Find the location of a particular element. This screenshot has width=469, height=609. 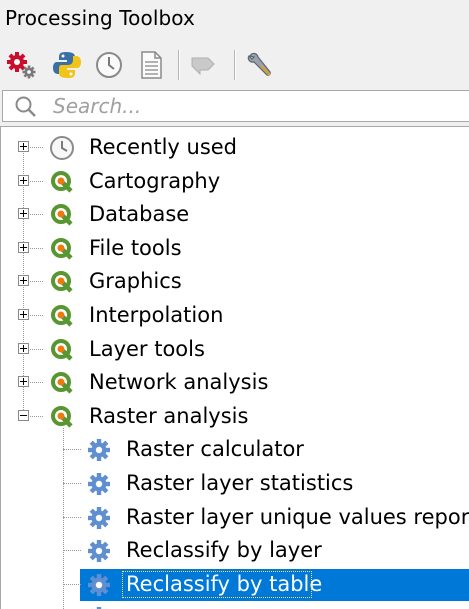

python-icon is located at coordinates (67, 65).